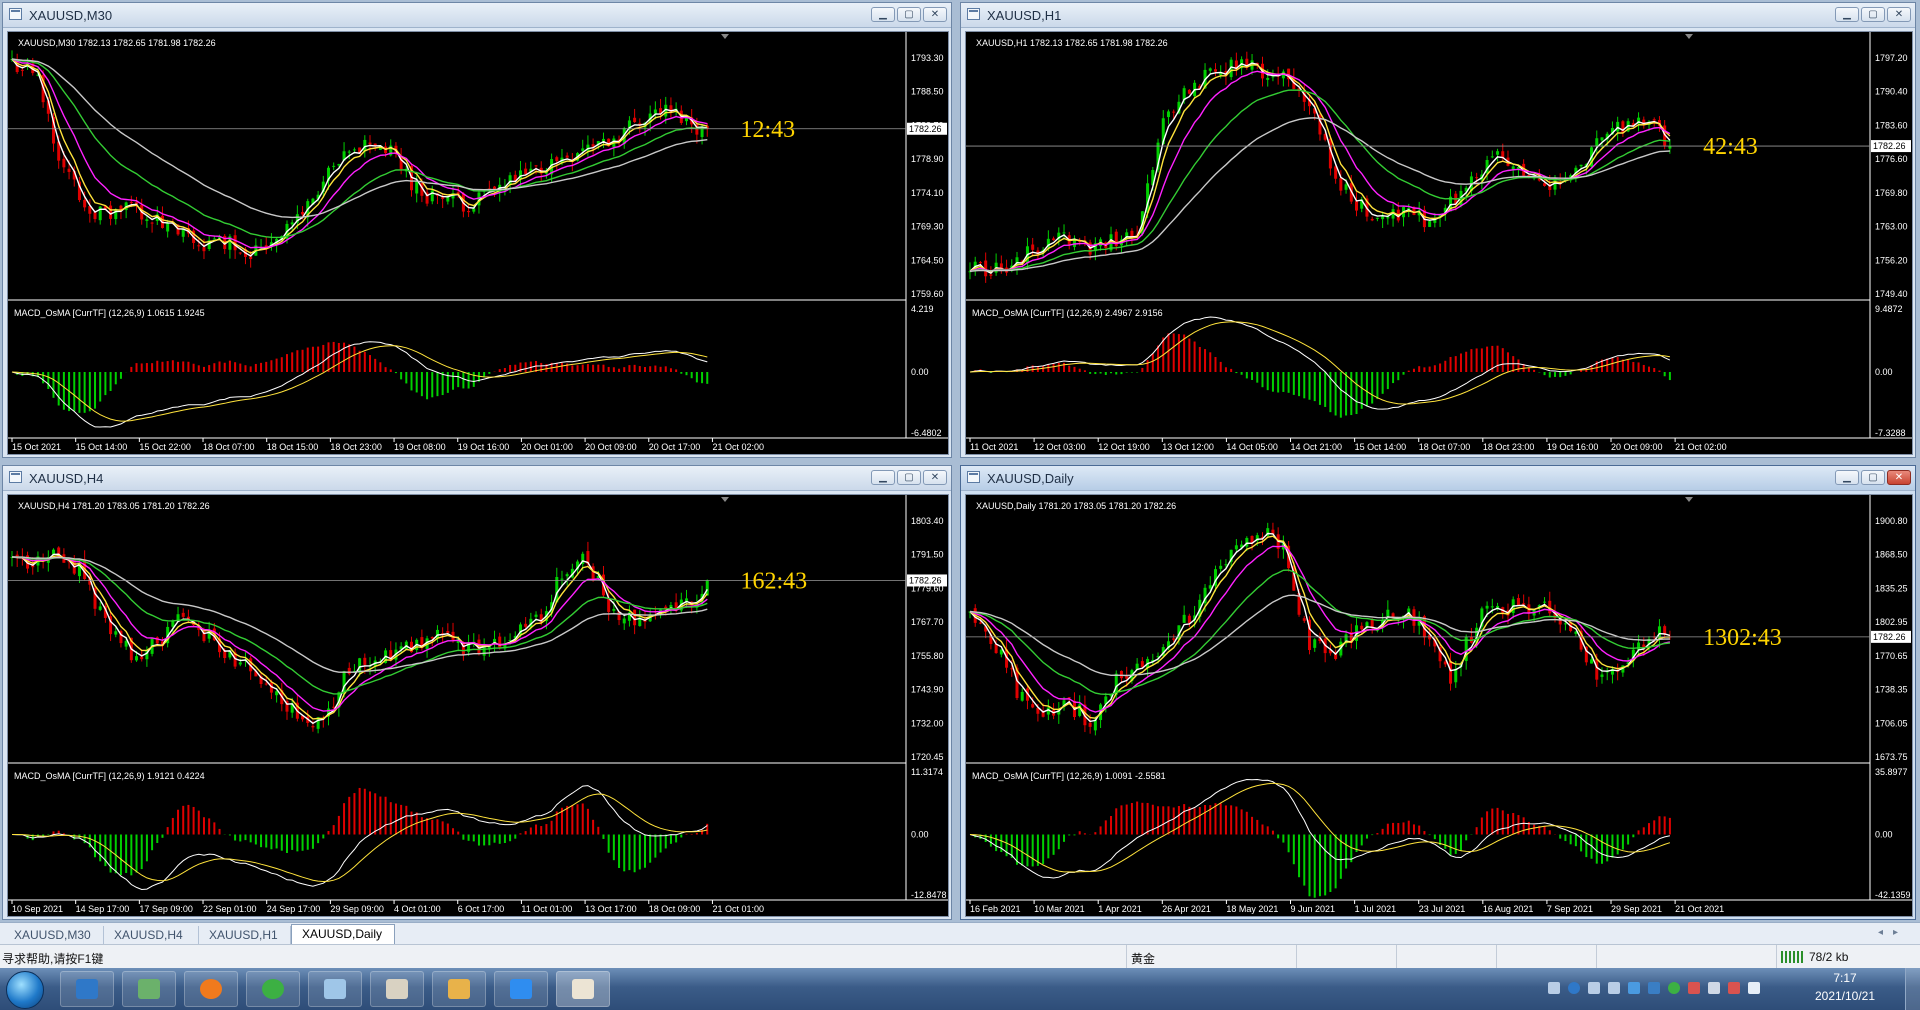  I want to click on show-desktop-app-button, so click(87, 989).